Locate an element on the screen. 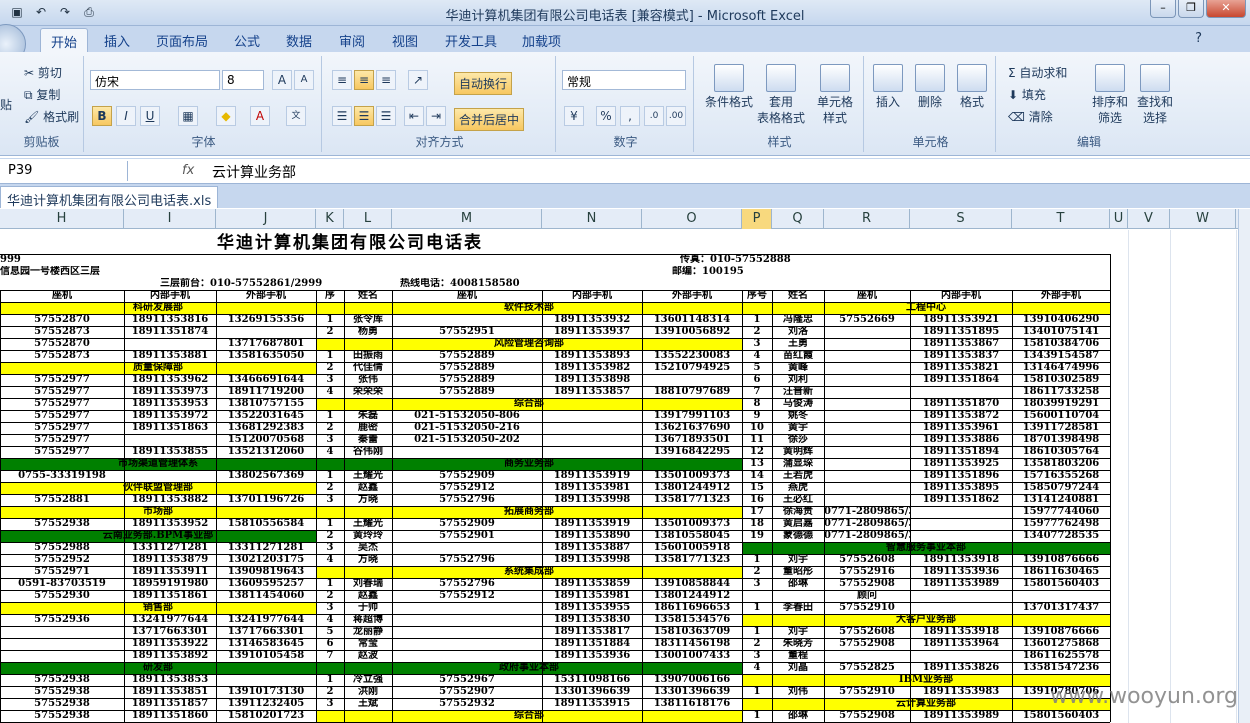 The image size is (1250, 723). conditional-format-button: 条件格式 is located at coordinates (729, 87).